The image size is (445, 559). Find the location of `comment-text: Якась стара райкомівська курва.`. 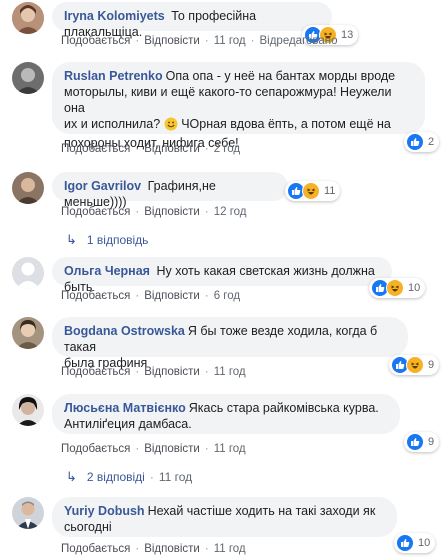

comment-text: Якась стара райкомівська курва. is located at coordinates (283, 408).